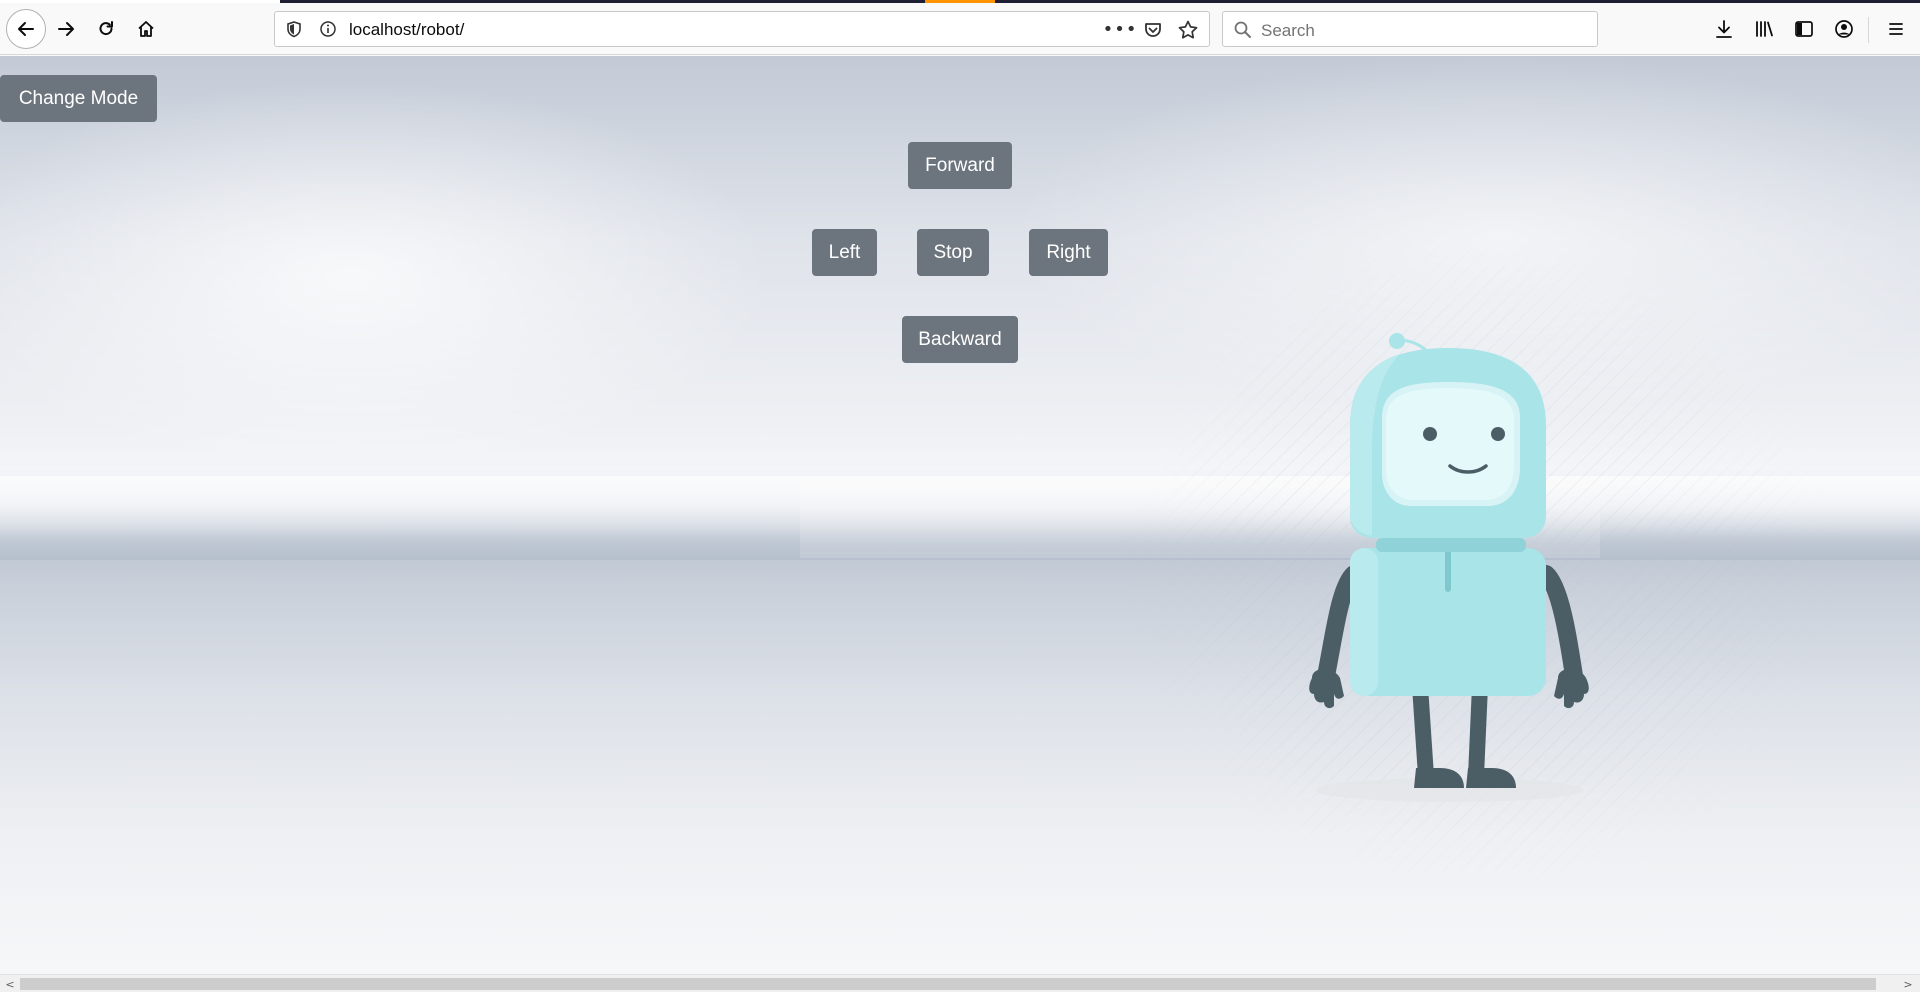 The image size is (1920, 992). What do you see at coordinates (1242, 29) in the screenshot?
I see `search-icon` at bounding box center [1242, 29].